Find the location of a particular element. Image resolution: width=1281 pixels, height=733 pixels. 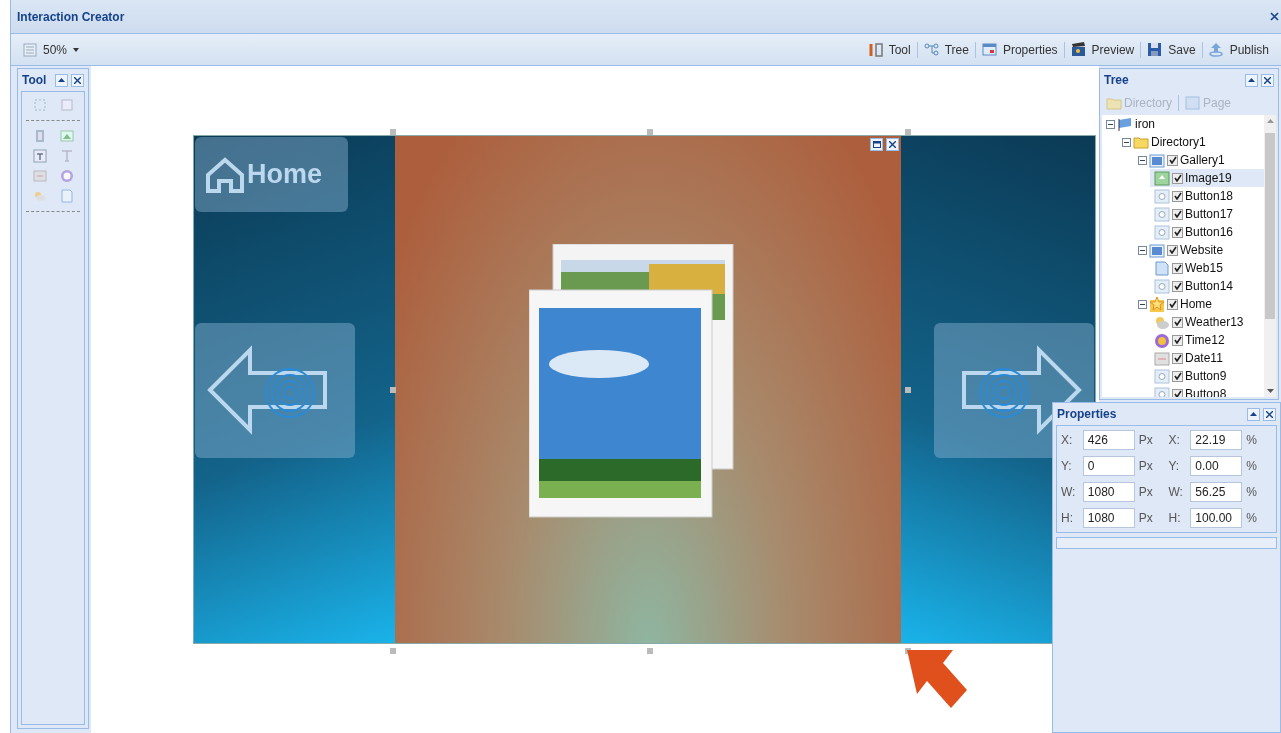

document-icon is located at coordinates (1162, 268).